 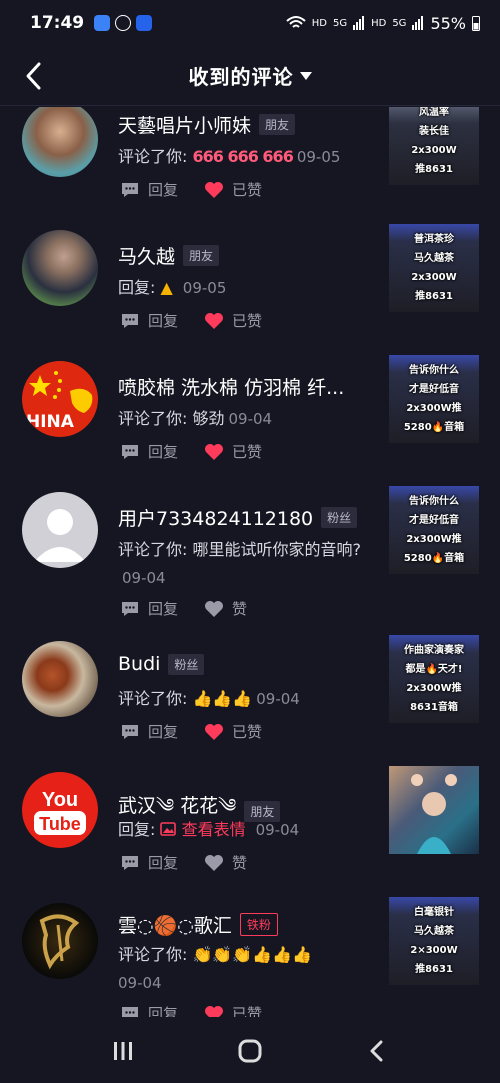 I want to click on comment-text: 评论了你: 666 666 666 09-05, so click(x=229, y=156).